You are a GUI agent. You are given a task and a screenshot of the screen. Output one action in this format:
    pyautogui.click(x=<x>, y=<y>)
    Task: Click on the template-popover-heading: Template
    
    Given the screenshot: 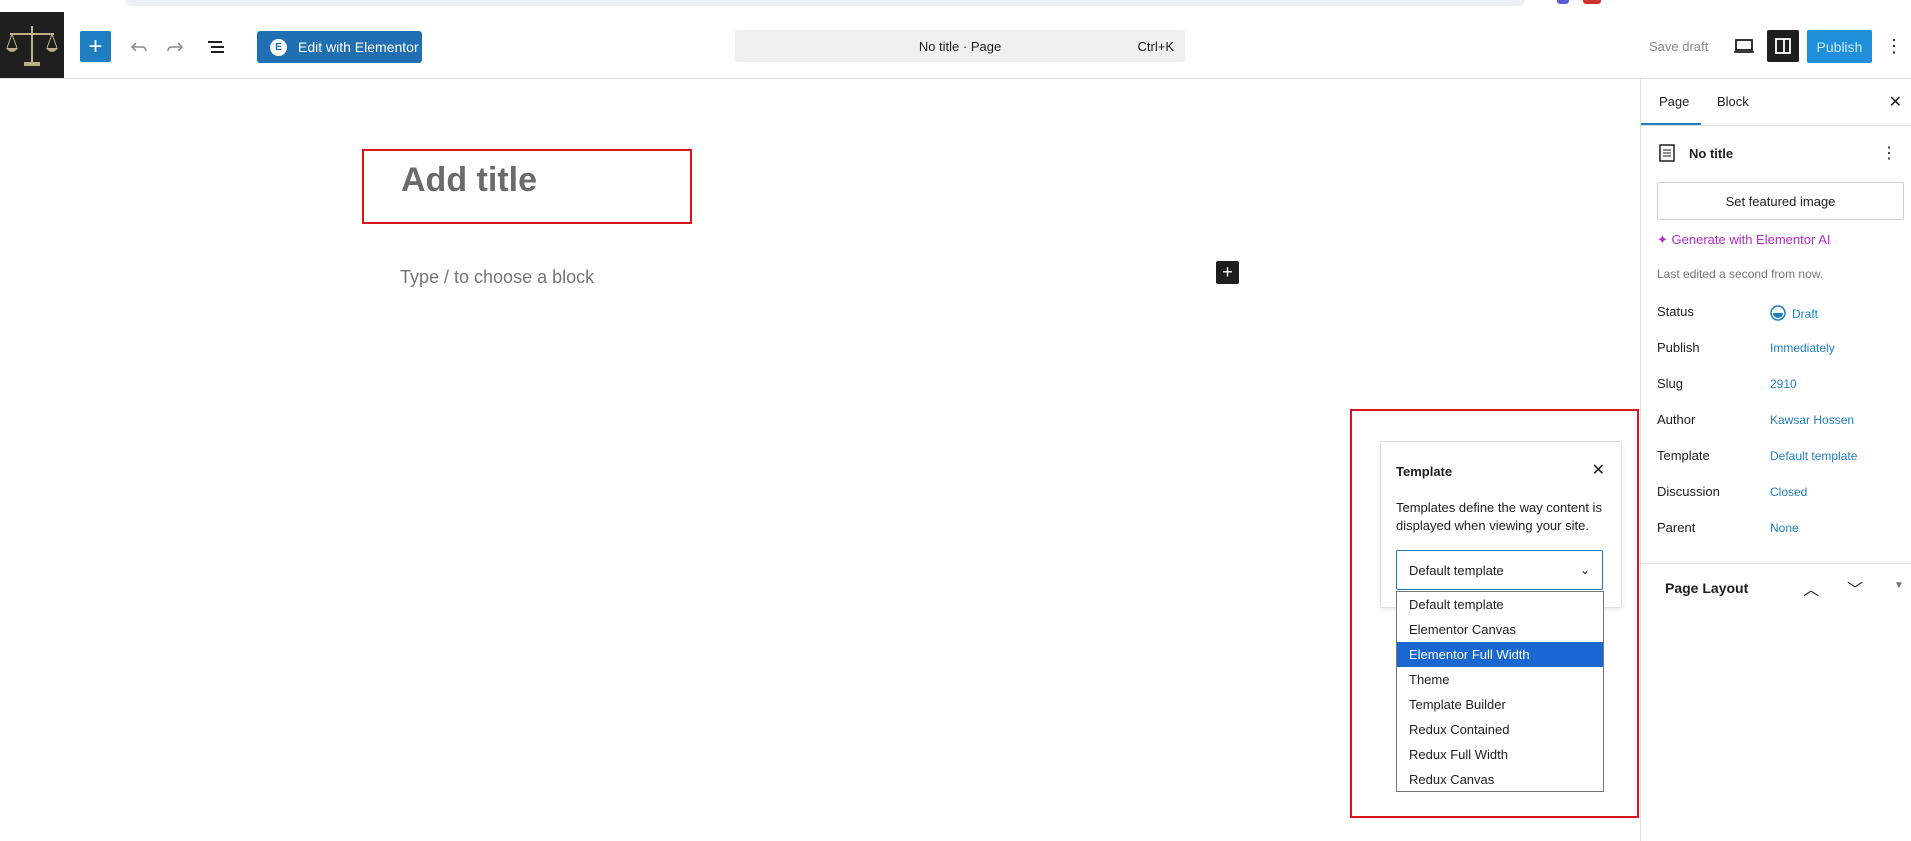 What is the action you would take?
    pyautogui.click(x=1424, y=471)
    